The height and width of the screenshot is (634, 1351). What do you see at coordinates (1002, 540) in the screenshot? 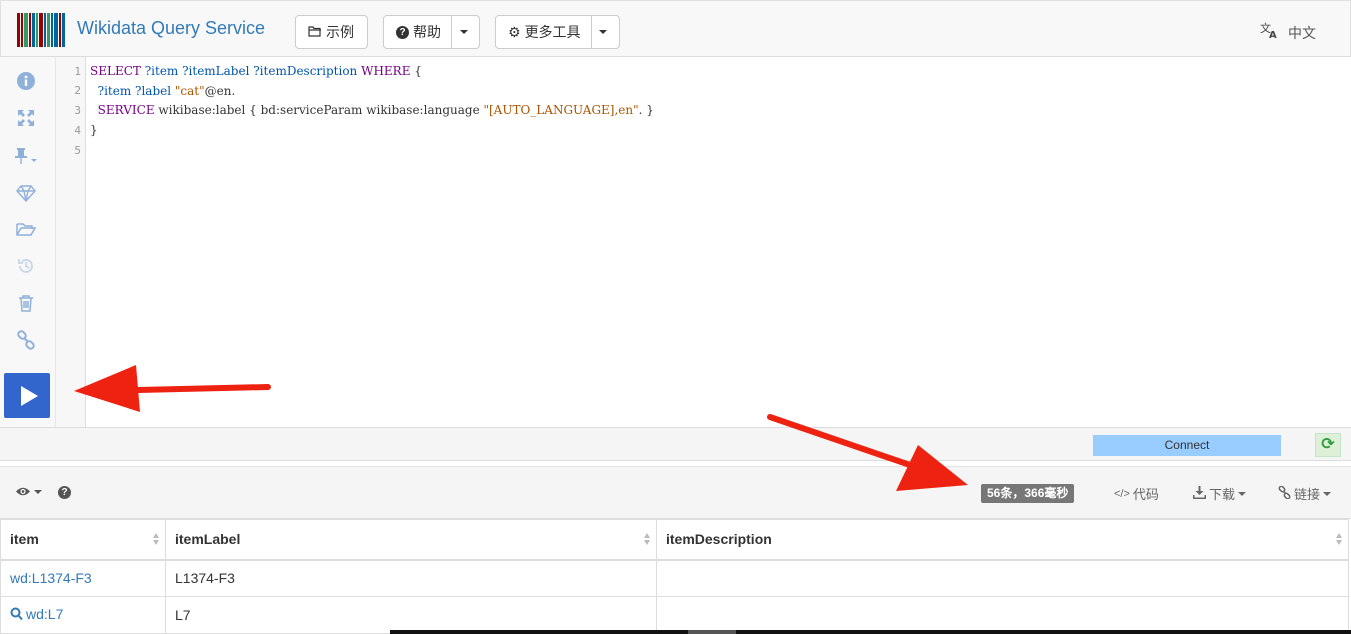
I see `column-header-itemdescription: itemDescription` at bounding box center [1002, 540].